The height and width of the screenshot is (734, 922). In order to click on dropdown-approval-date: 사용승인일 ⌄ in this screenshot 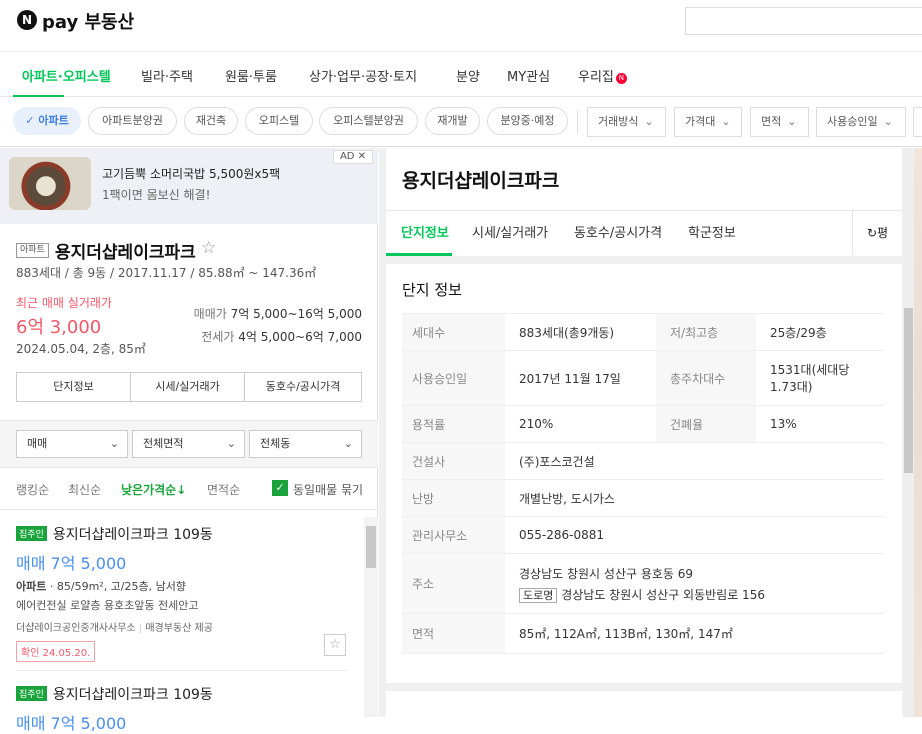, I will do `click(861, 122)`.